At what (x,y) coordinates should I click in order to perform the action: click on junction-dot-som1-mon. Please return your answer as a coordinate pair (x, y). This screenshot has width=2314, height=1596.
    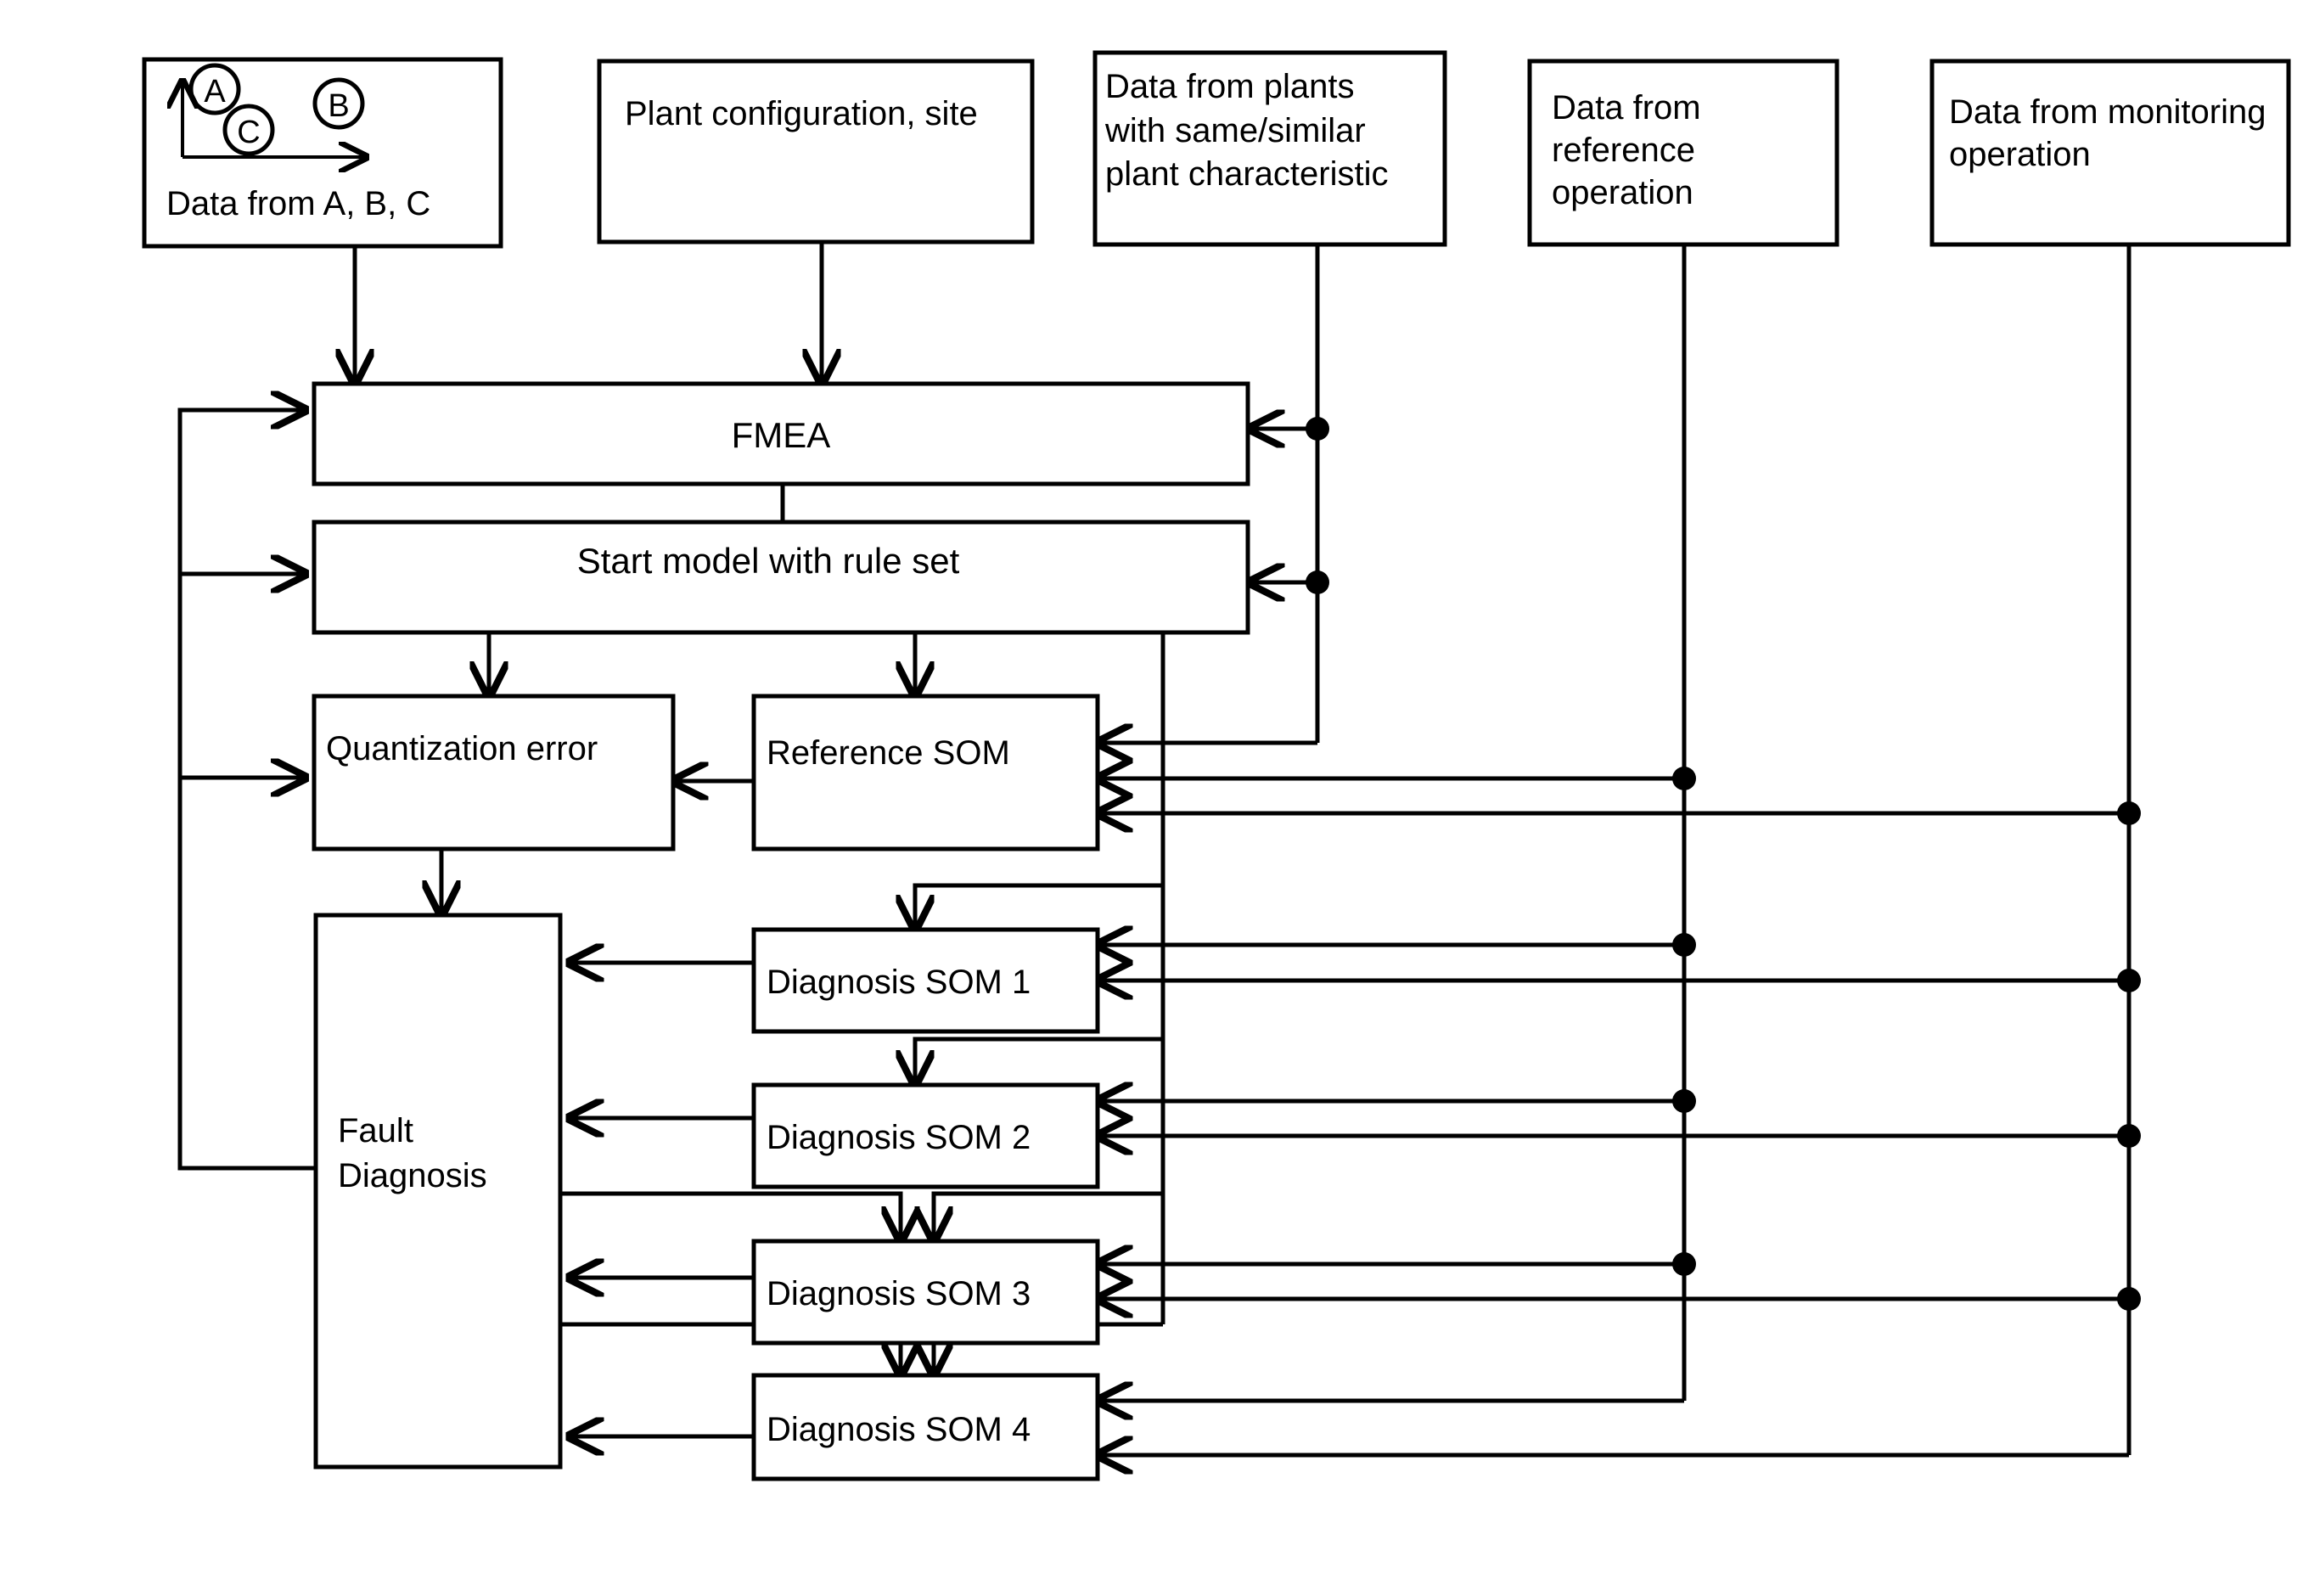
    Looking at the image, I should click on (2129, 981).